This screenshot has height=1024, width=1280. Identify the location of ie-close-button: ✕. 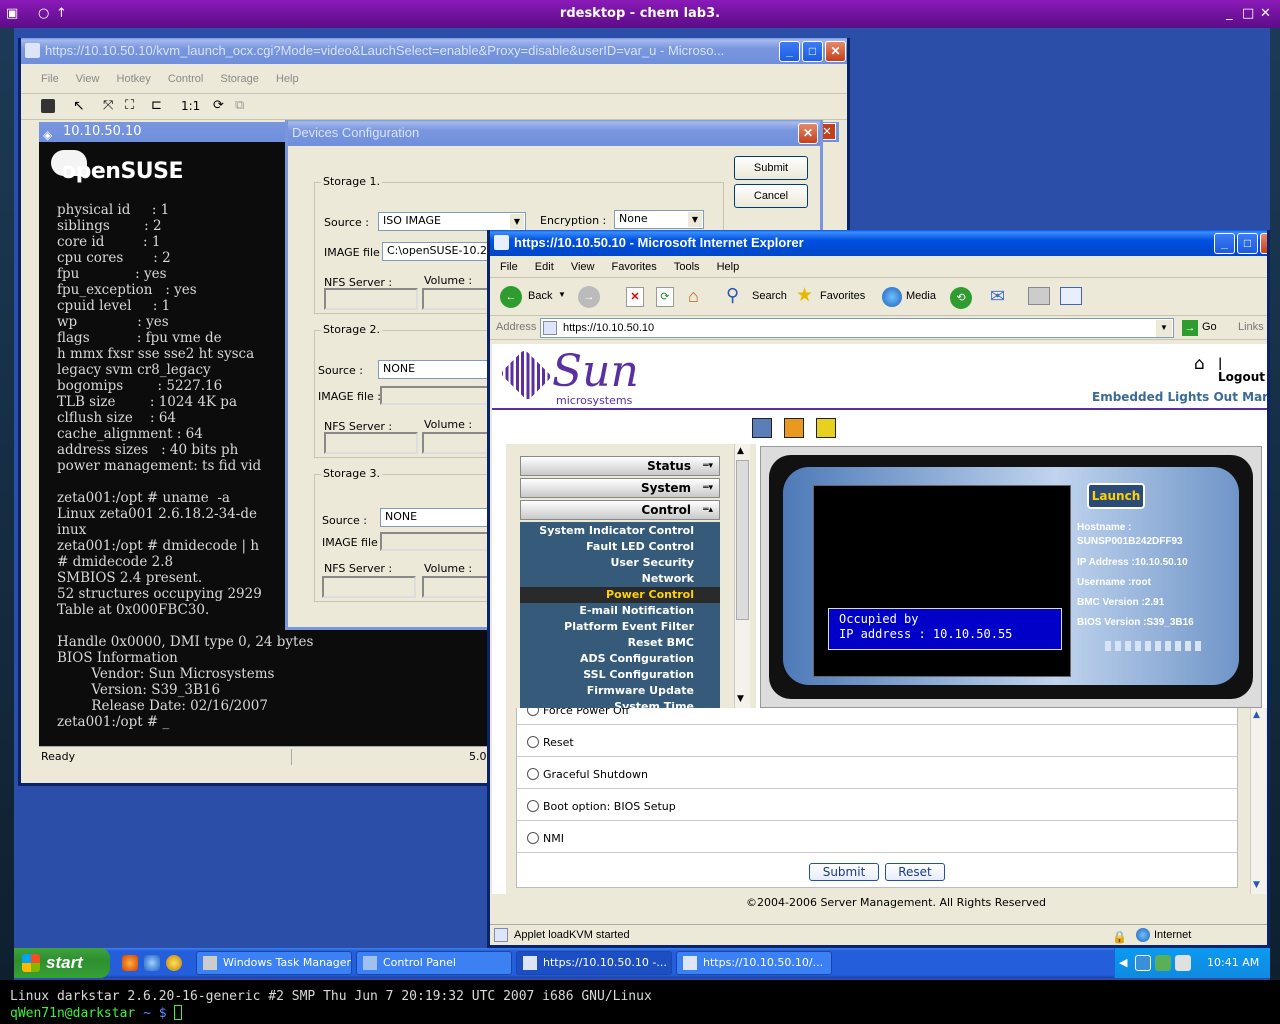
(1263, 243).